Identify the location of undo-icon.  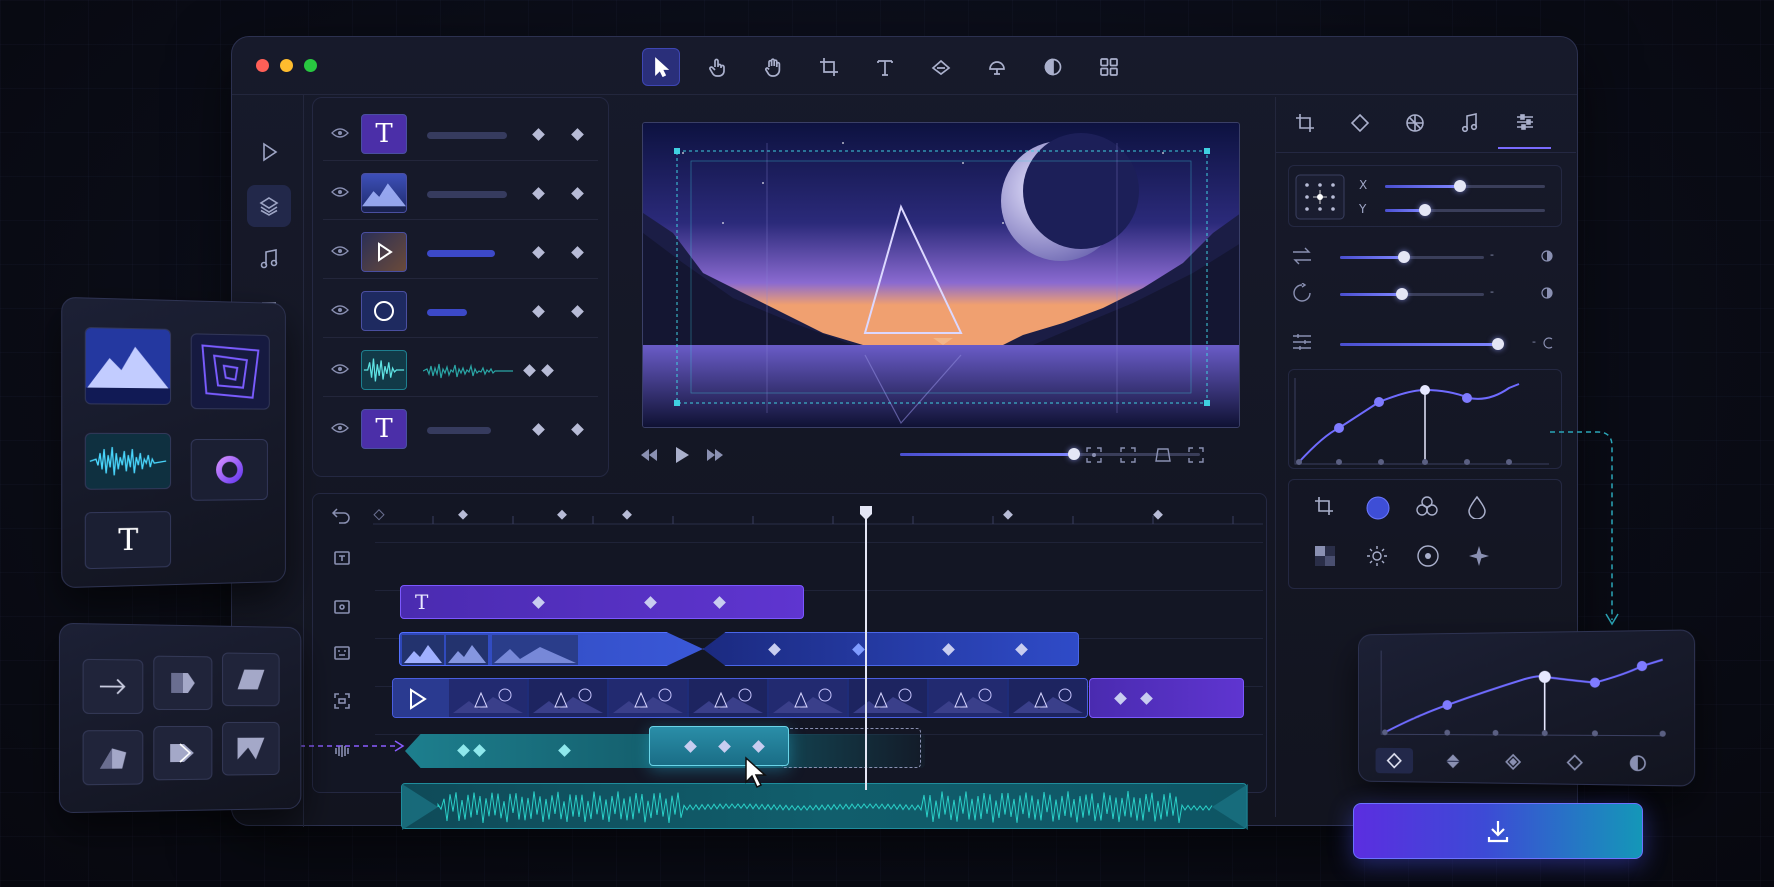
(341, 515).